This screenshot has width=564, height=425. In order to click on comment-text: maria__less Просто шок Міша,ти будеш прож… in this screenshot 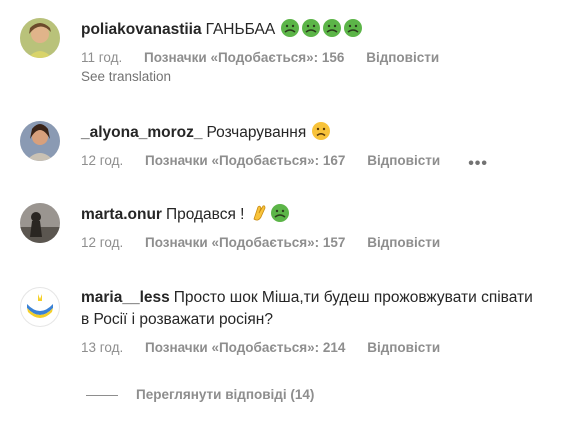, I will do `click(312, 309)`.